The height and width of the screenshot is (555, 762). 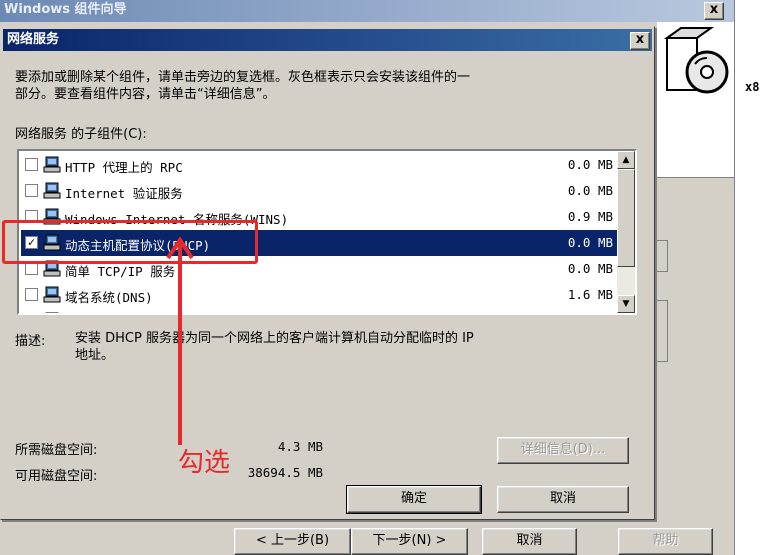 What do you see at coordinates (65, 9) in the screenshot?
I see `wizard-title: Windows 组件向导` at bounding box center [65, 9].